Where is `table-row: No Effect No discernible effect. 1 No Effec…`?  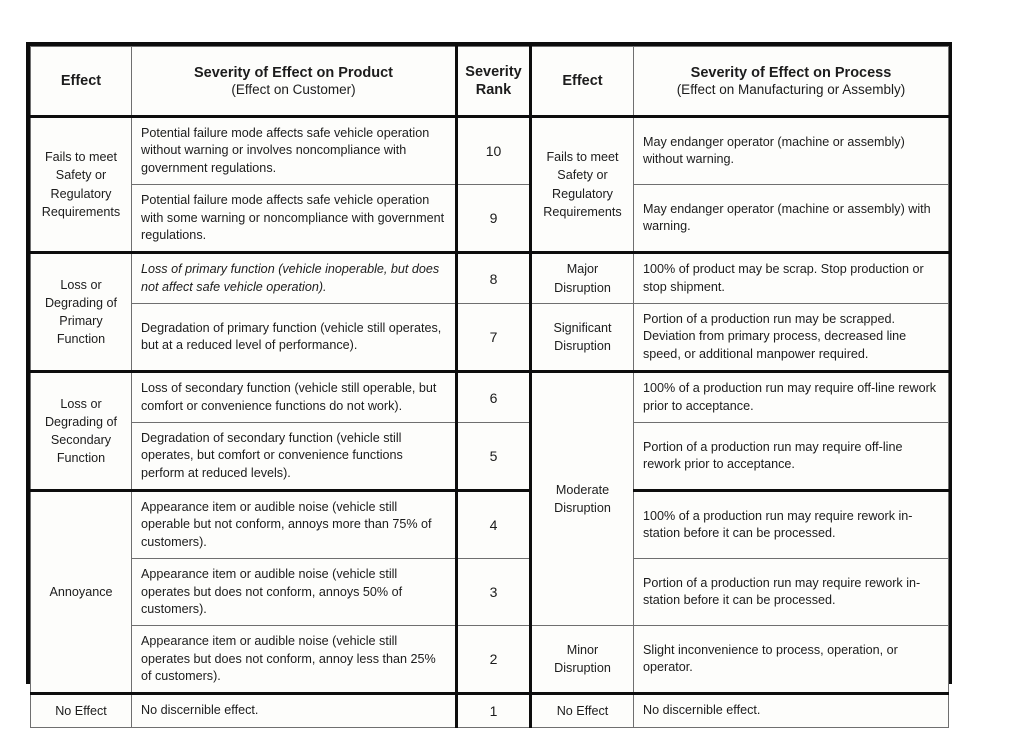
table-row: No Effect No discernible effect. 1 No Effec… is located at coordinates (489, 710).